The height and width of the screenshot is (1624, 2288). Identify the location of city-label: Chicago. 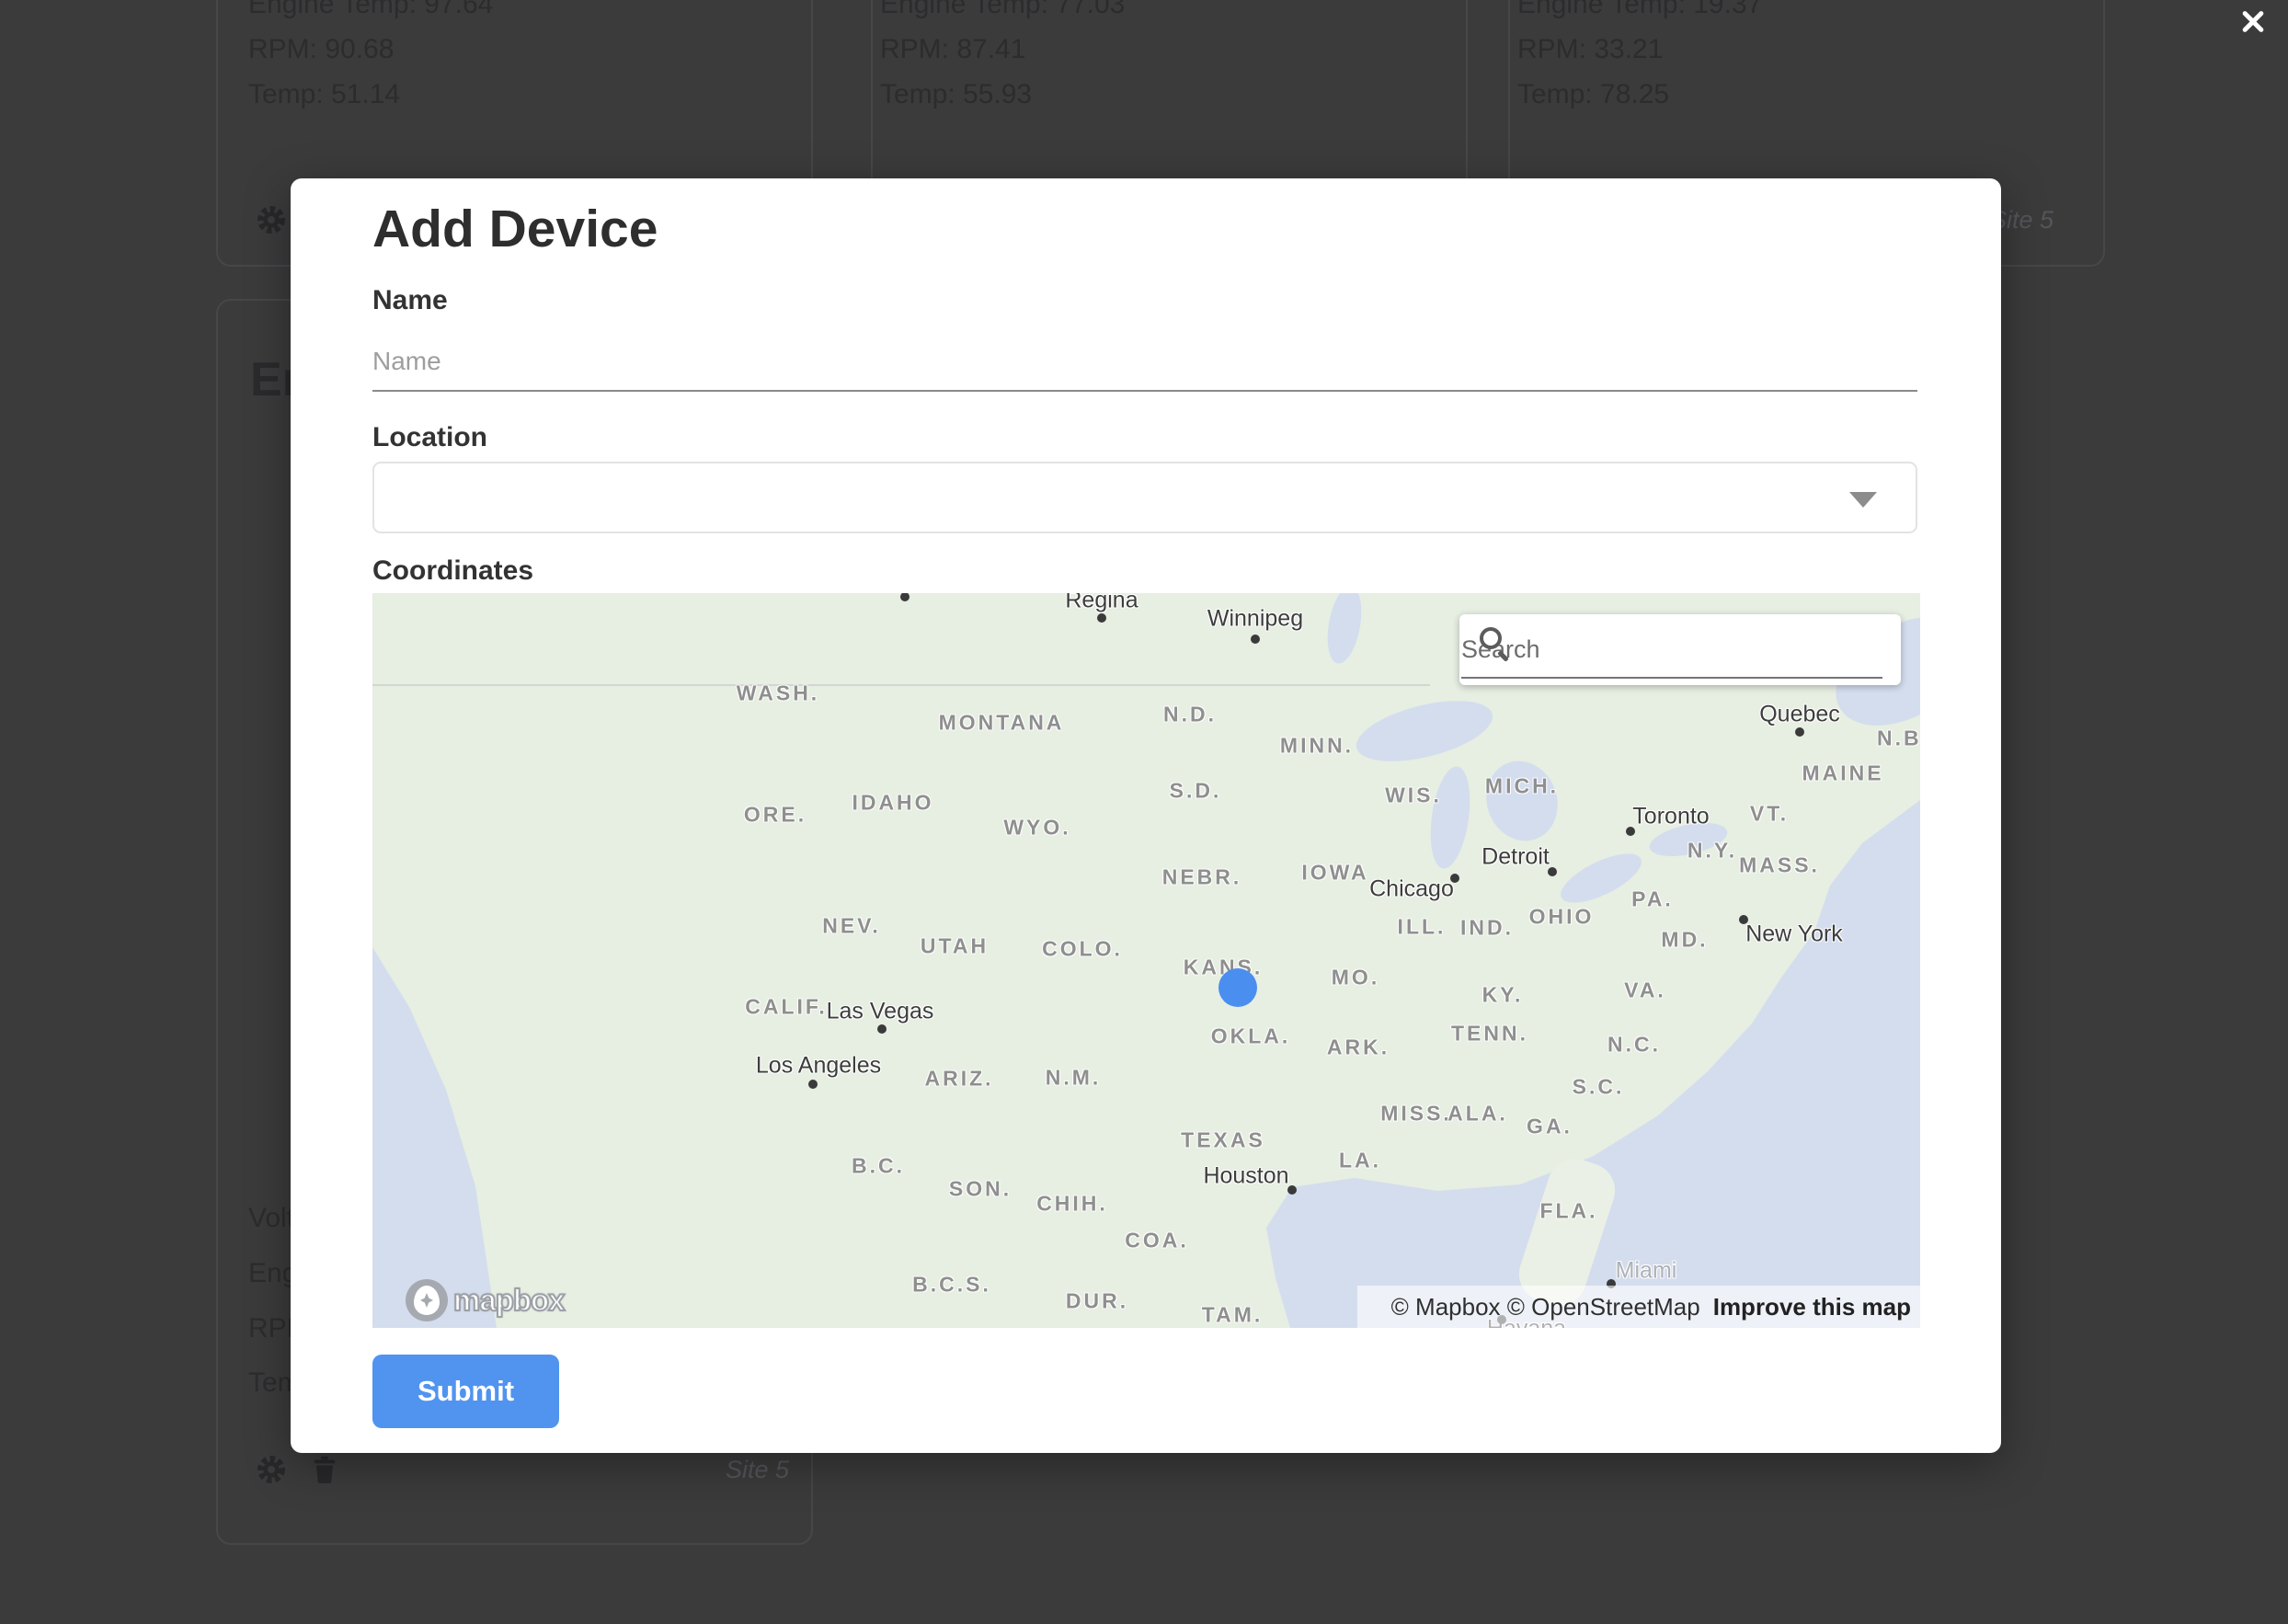
(1411, 889).